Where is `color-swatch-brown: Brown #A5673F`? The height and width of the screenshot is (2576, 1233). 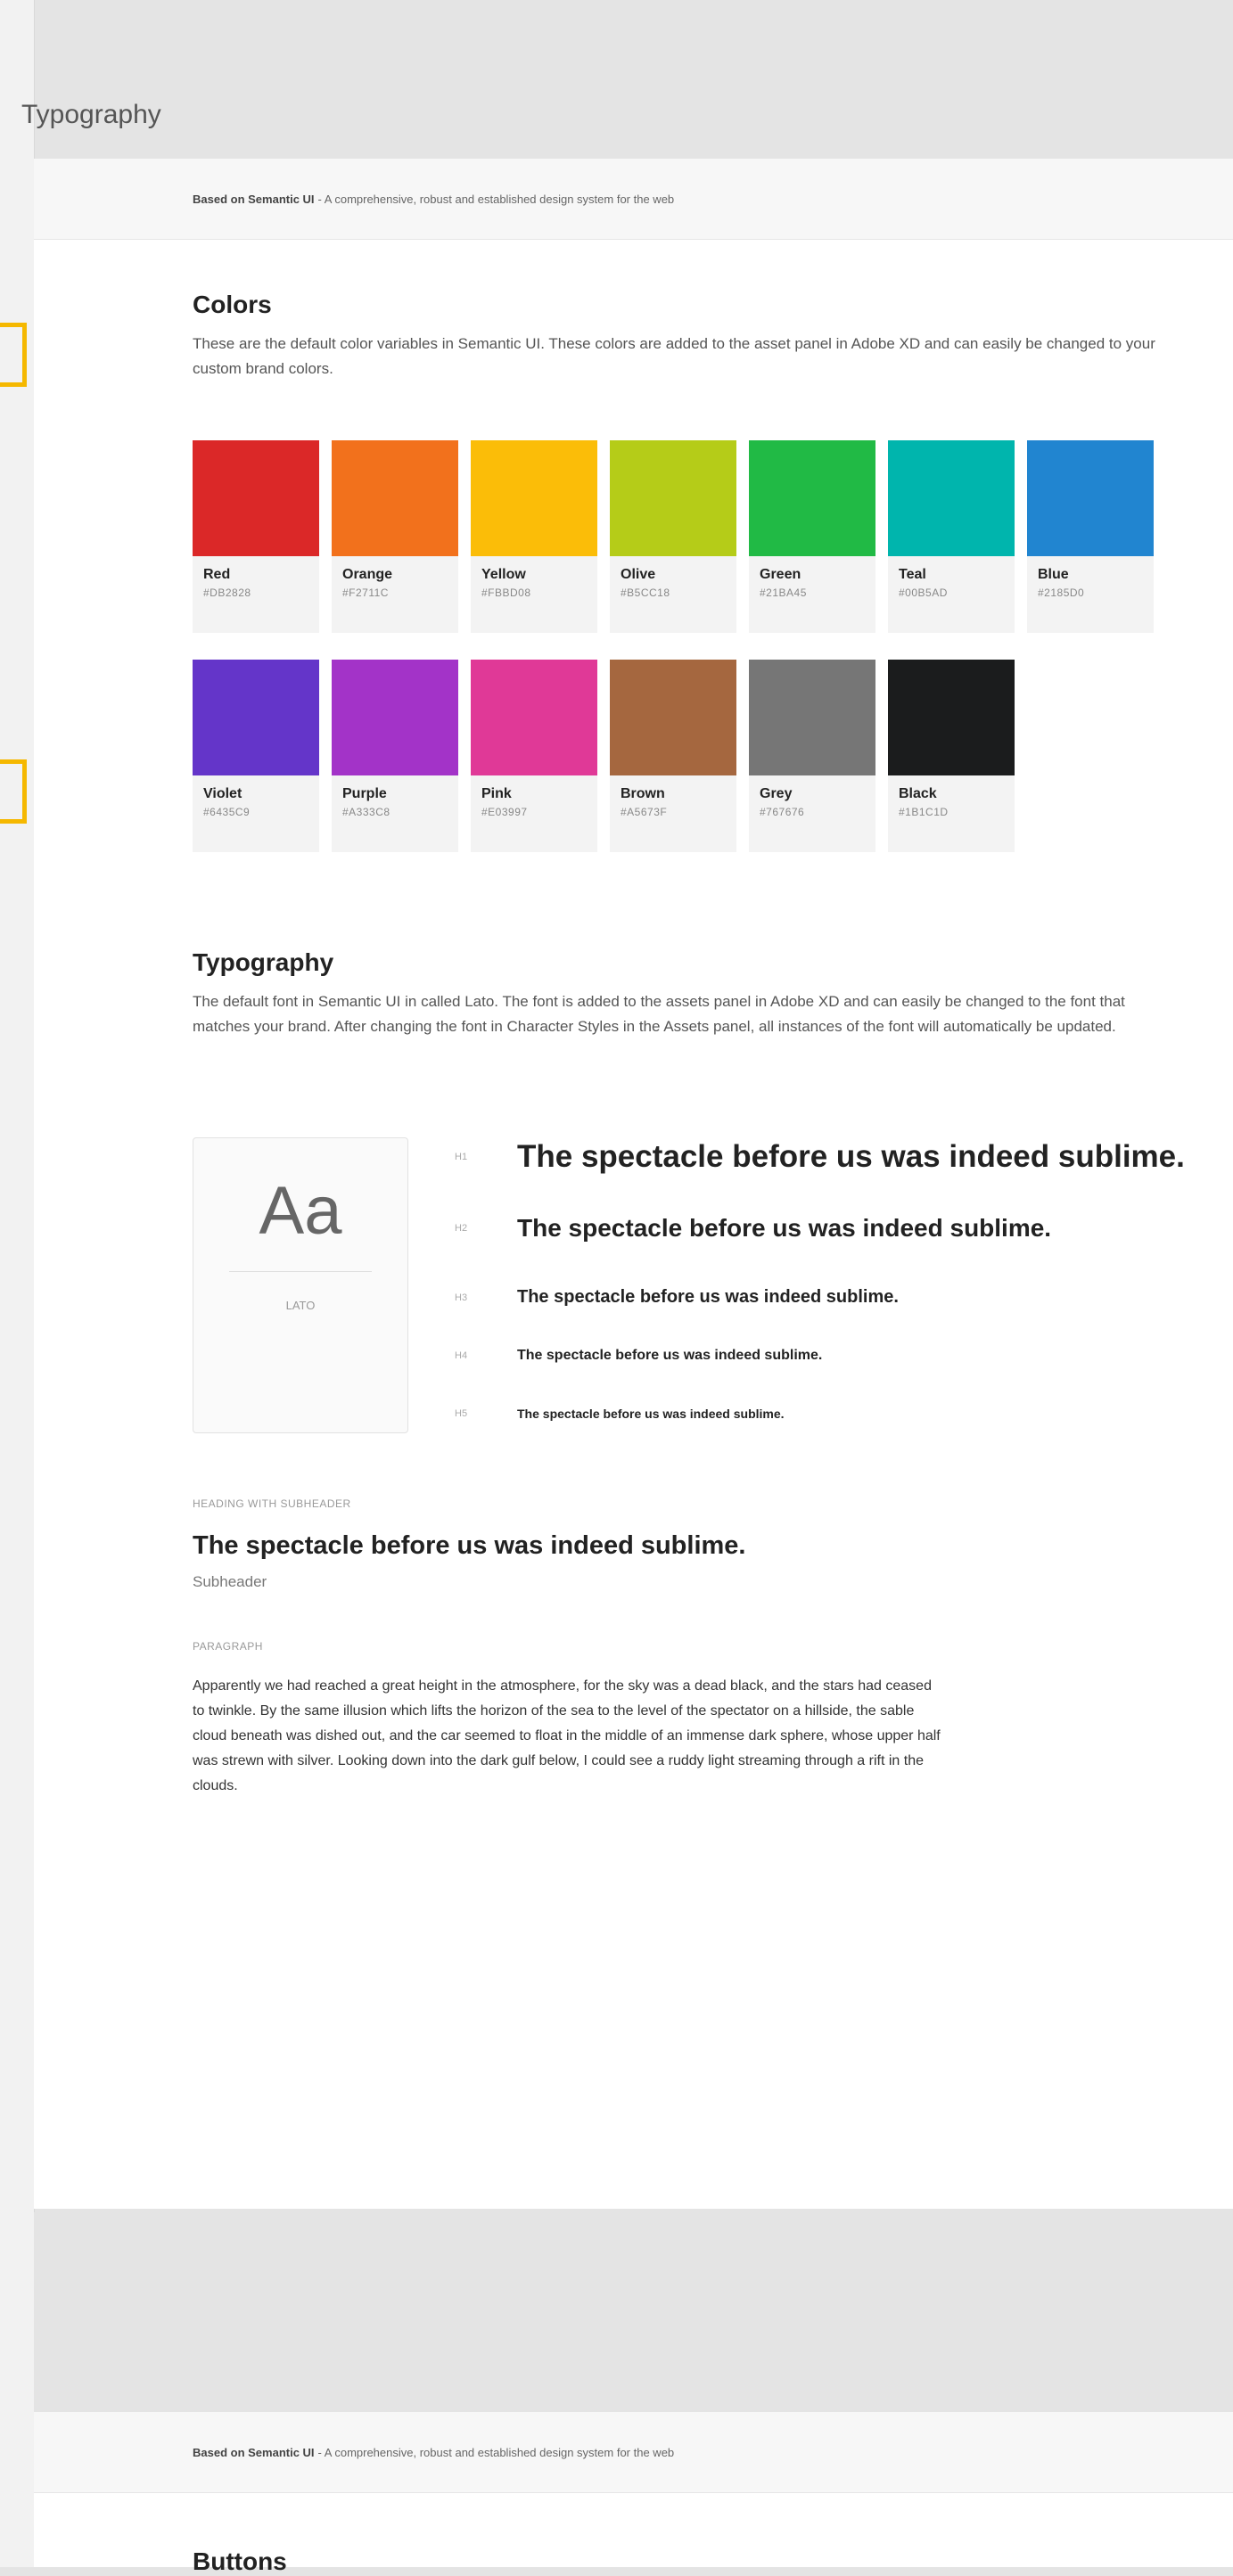
color-swatch-brown: Brown #A5673F is located at coordinates (673, 756).